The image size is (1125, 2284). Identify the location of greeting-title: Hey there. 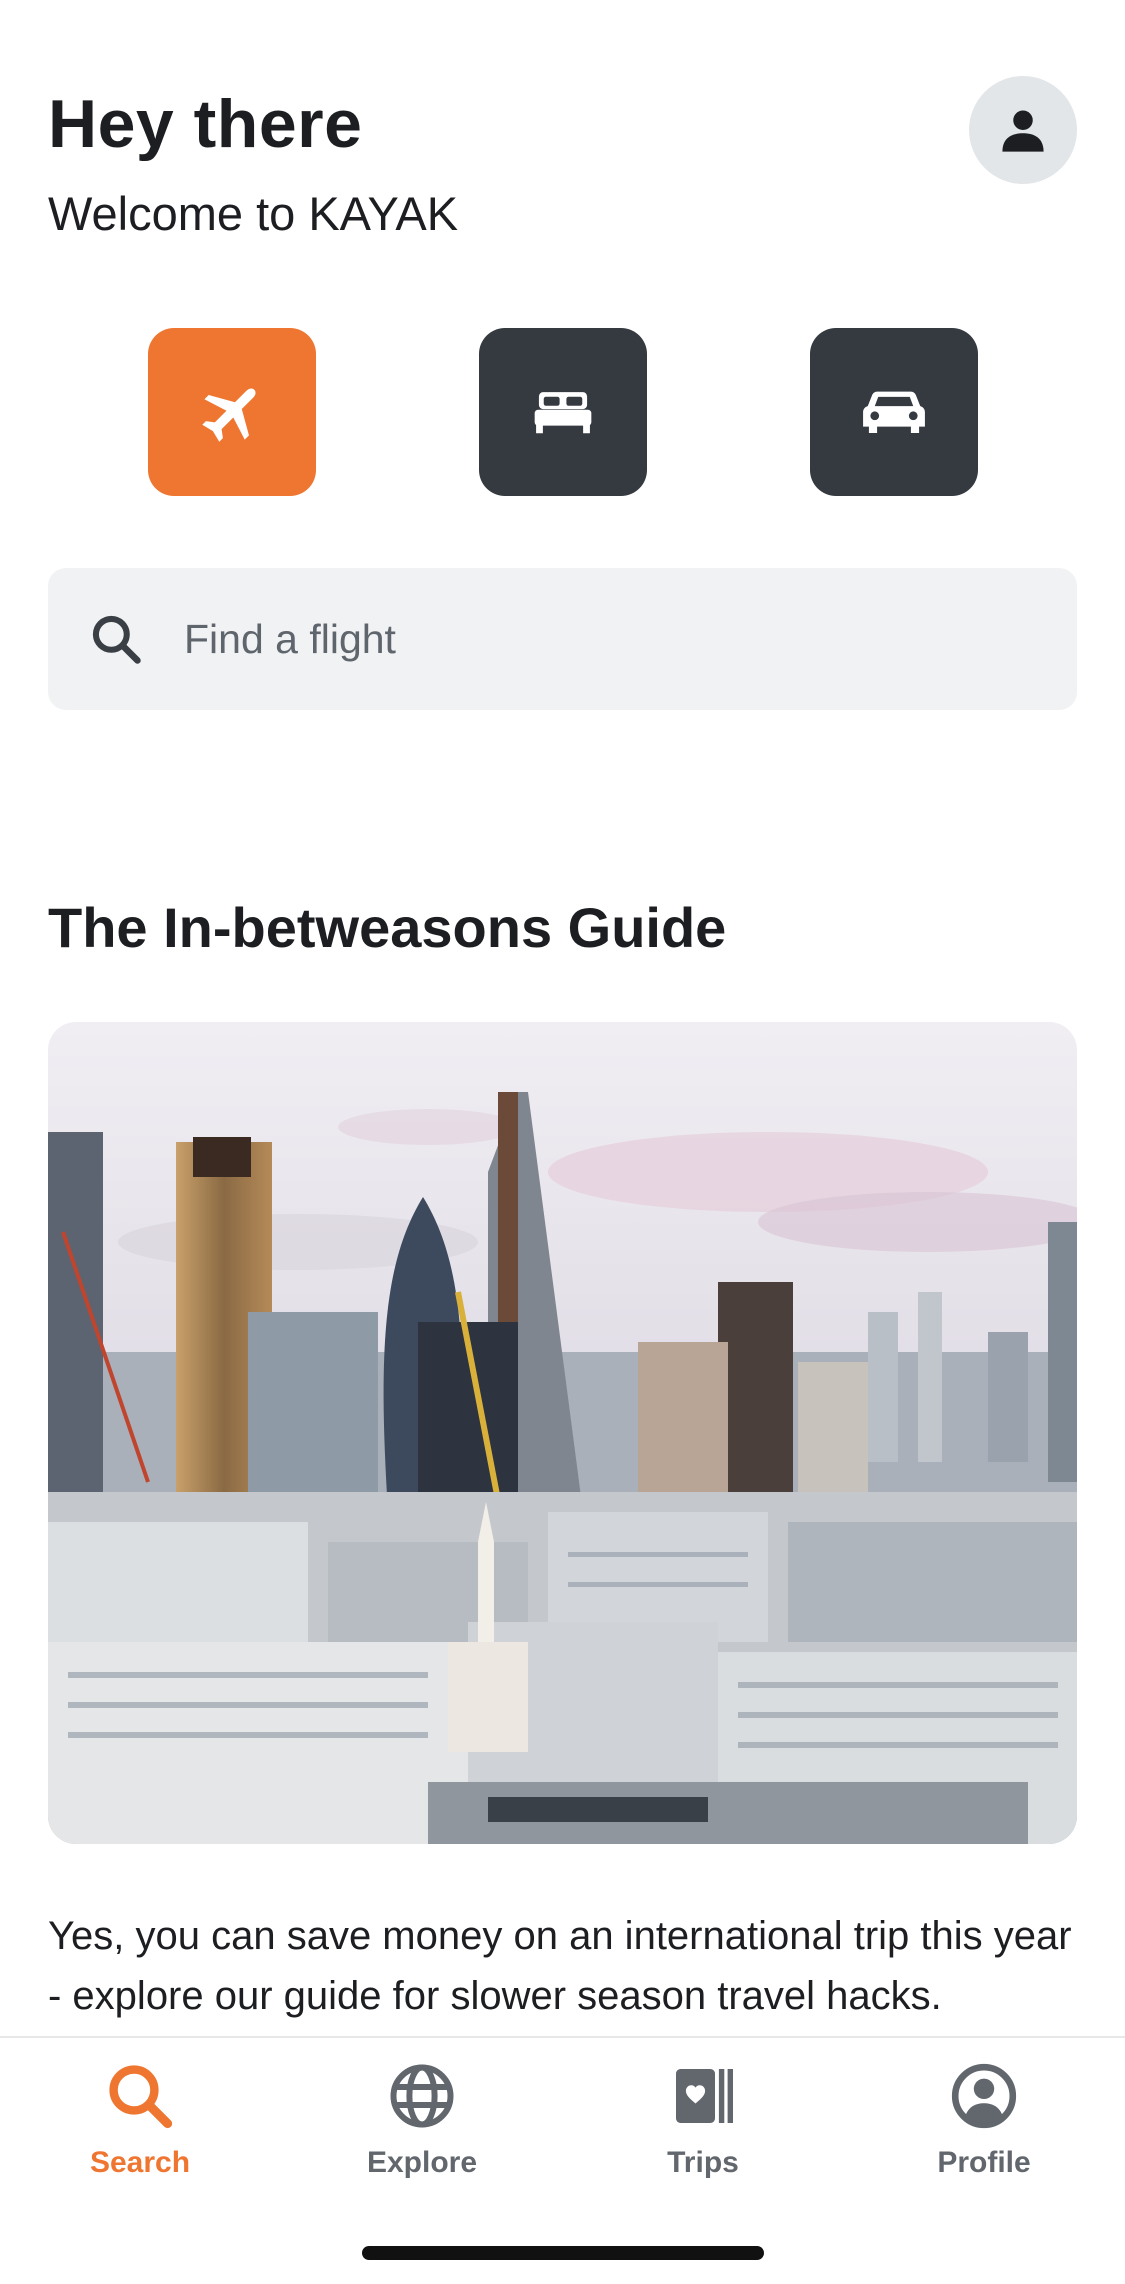
(205, 124).